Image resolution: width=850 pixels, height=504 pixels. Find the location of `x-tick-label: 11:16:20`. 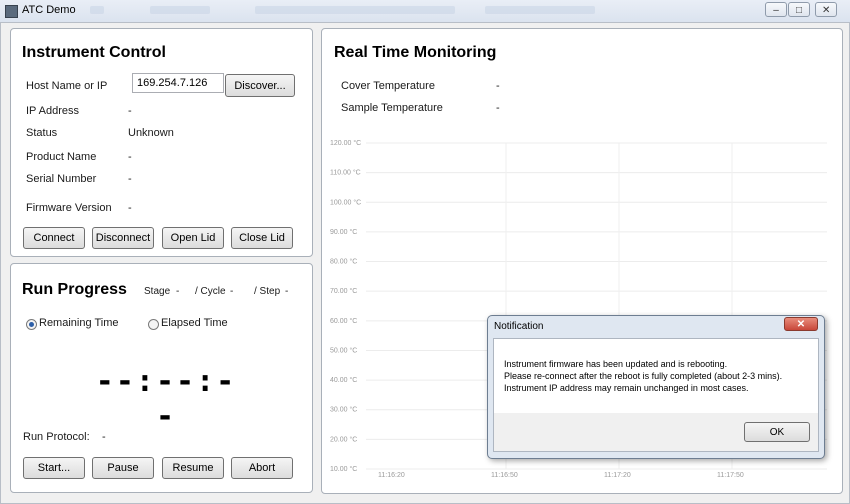

x-tick-label: 11:16:20 is located at coordinates (391, 475).